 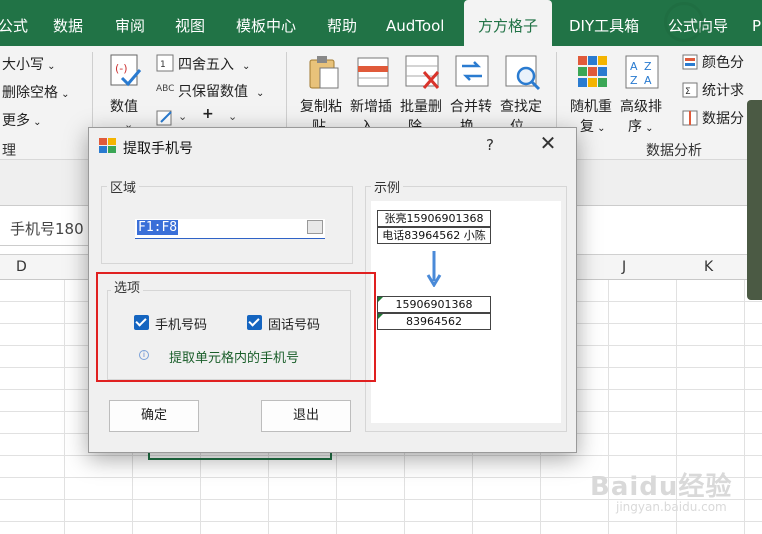 I want to click on advanced-sort-button-line2: 序 ⌄, so click(x=641, y=127).